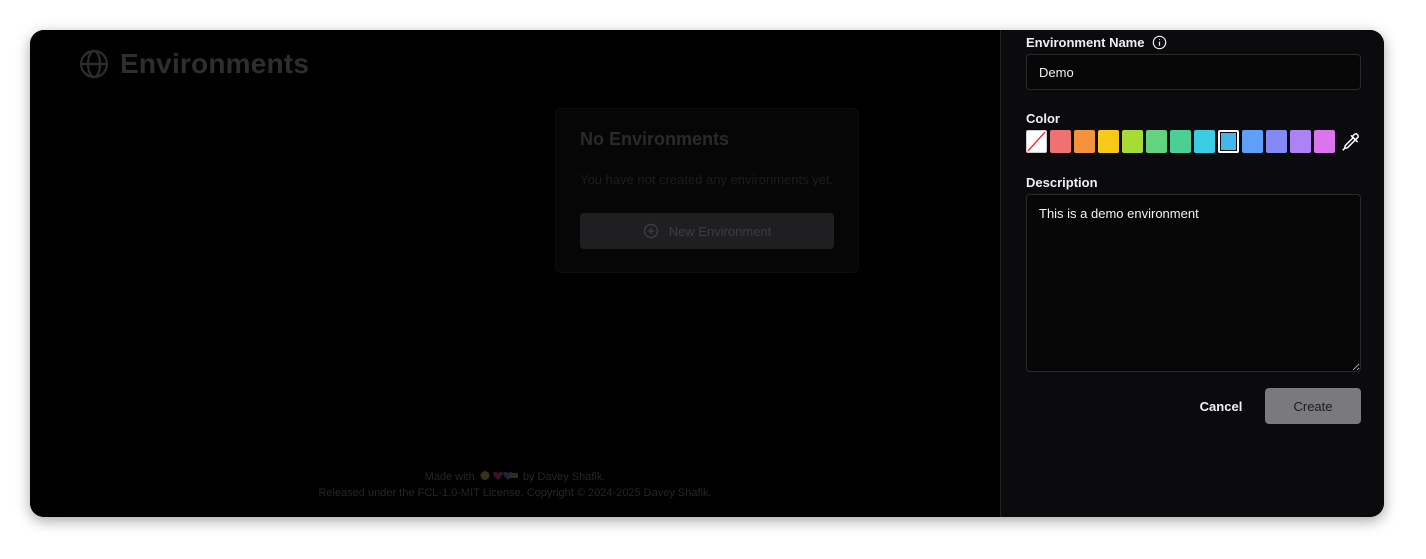 The image size is (1426, 559). I want to click on page-header: Environments, so click(193, 64).